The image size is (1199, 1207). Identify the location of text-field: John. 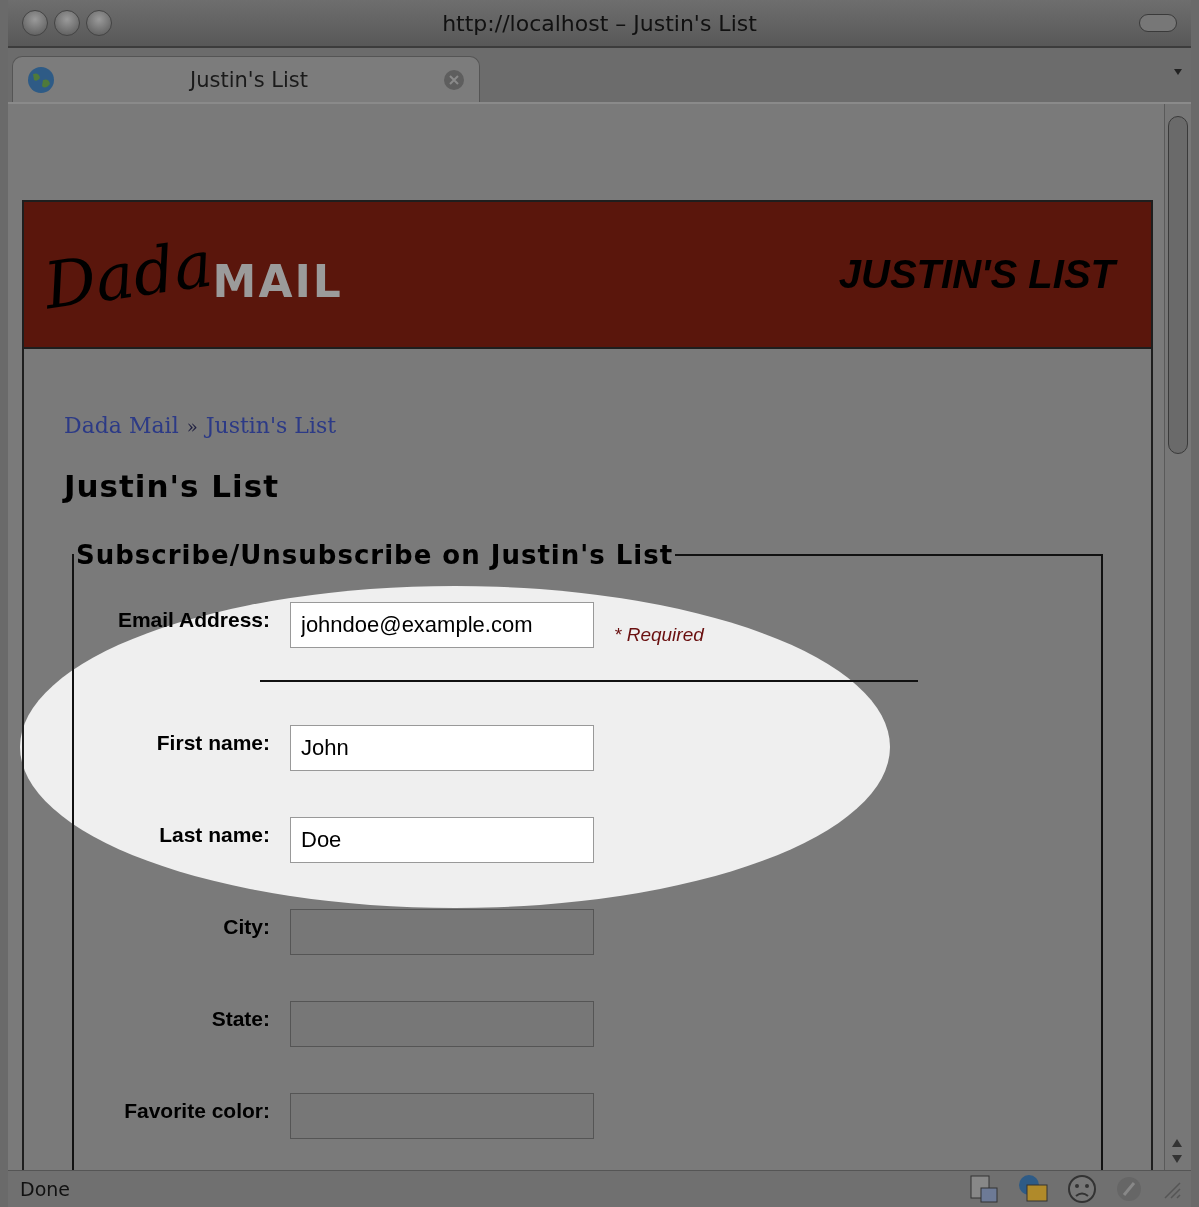
(442, 748).